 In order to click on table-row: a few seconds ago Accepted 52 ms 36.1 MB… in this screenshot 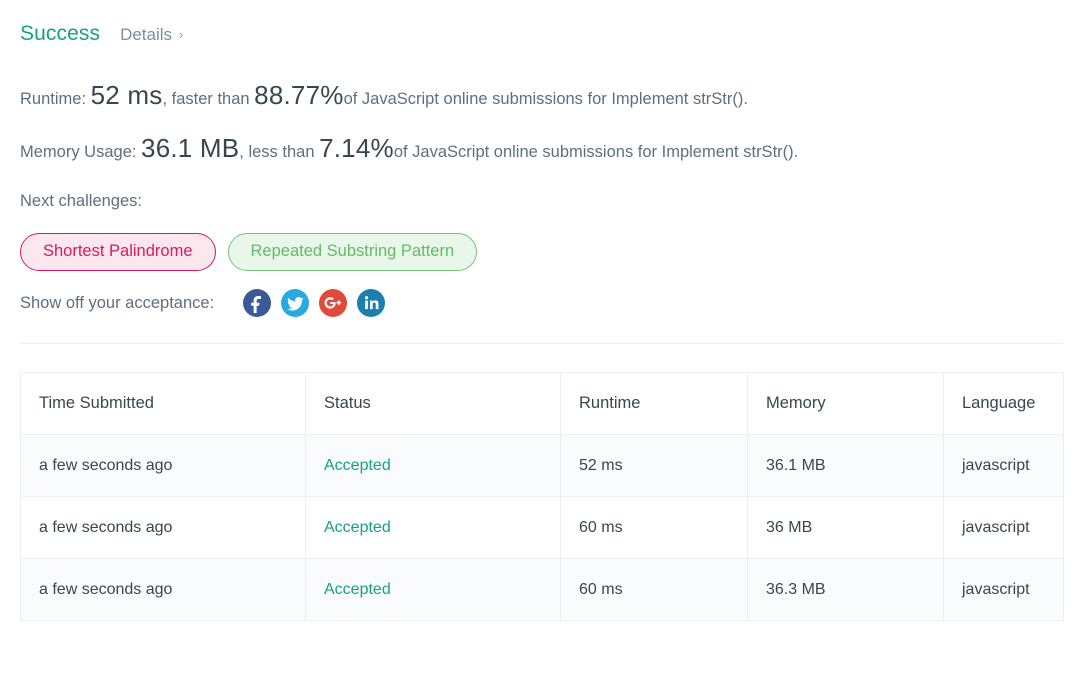, I will do `click(542, 465)`.